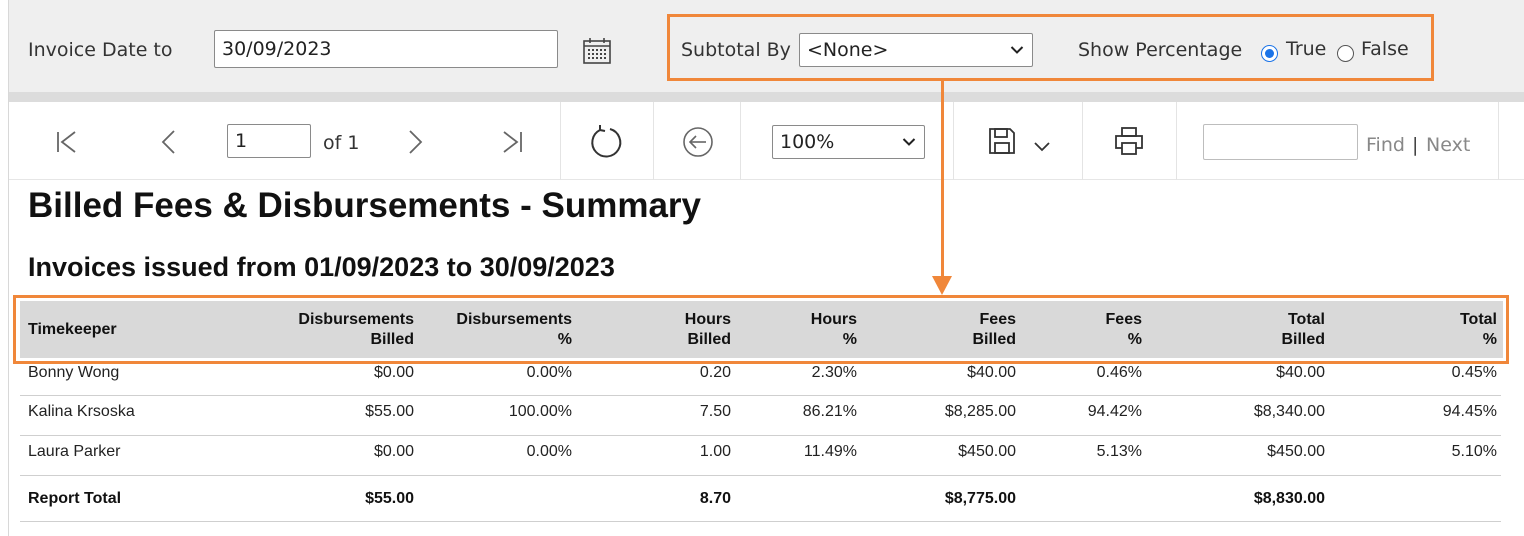  Describe the element at coordinates (1119, 451) in the screenshot. I see `cell-fees-pct: 5.13%` at that location.